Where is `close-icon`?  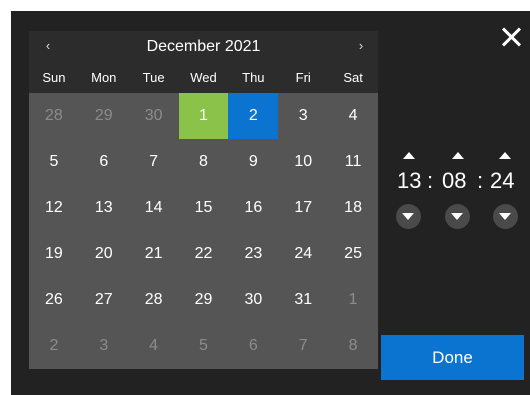 close-icon is located at coordinates (511, 37).